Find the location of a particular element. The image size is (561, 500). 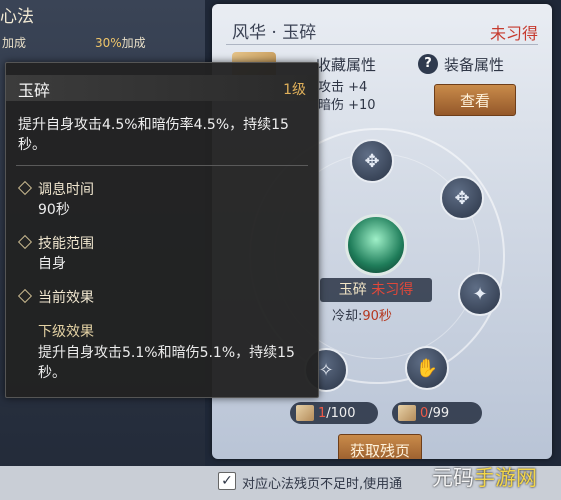

cooldown-section: 调息时间 is located at coordinates (55, 189).